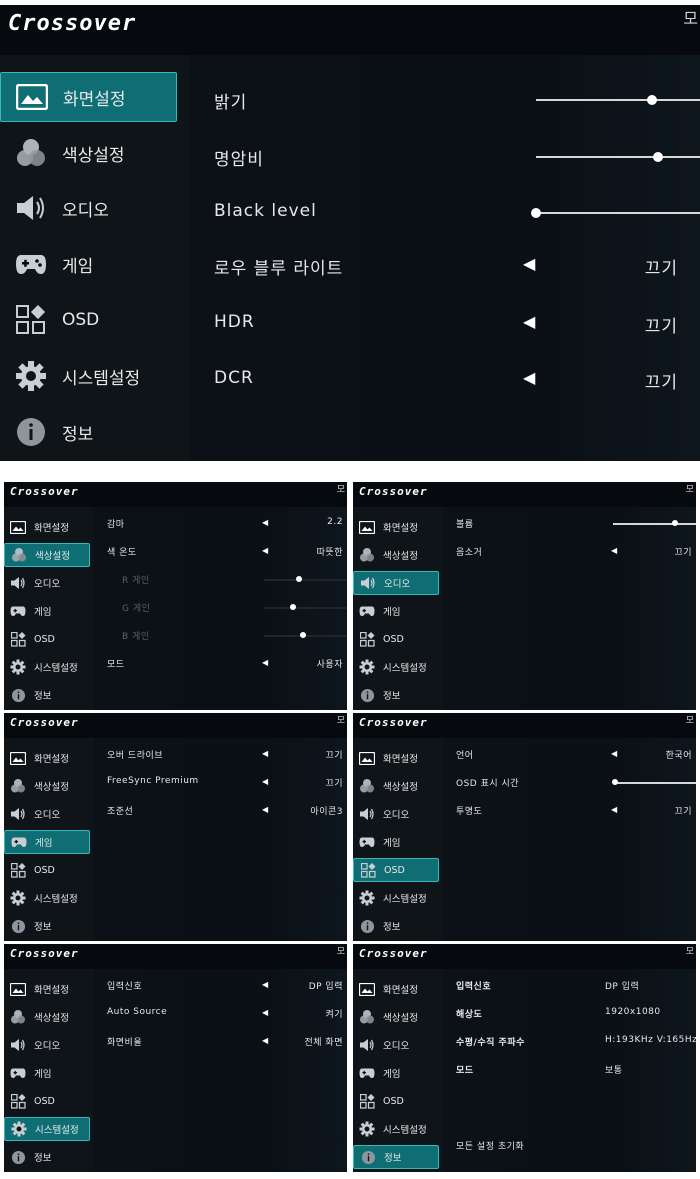 The image size is (700, 1179). Describe the element at coordinates (220, 986) in the screenshot. I see `setting-row: 입력신호 ◀ DP 입력` at that location.